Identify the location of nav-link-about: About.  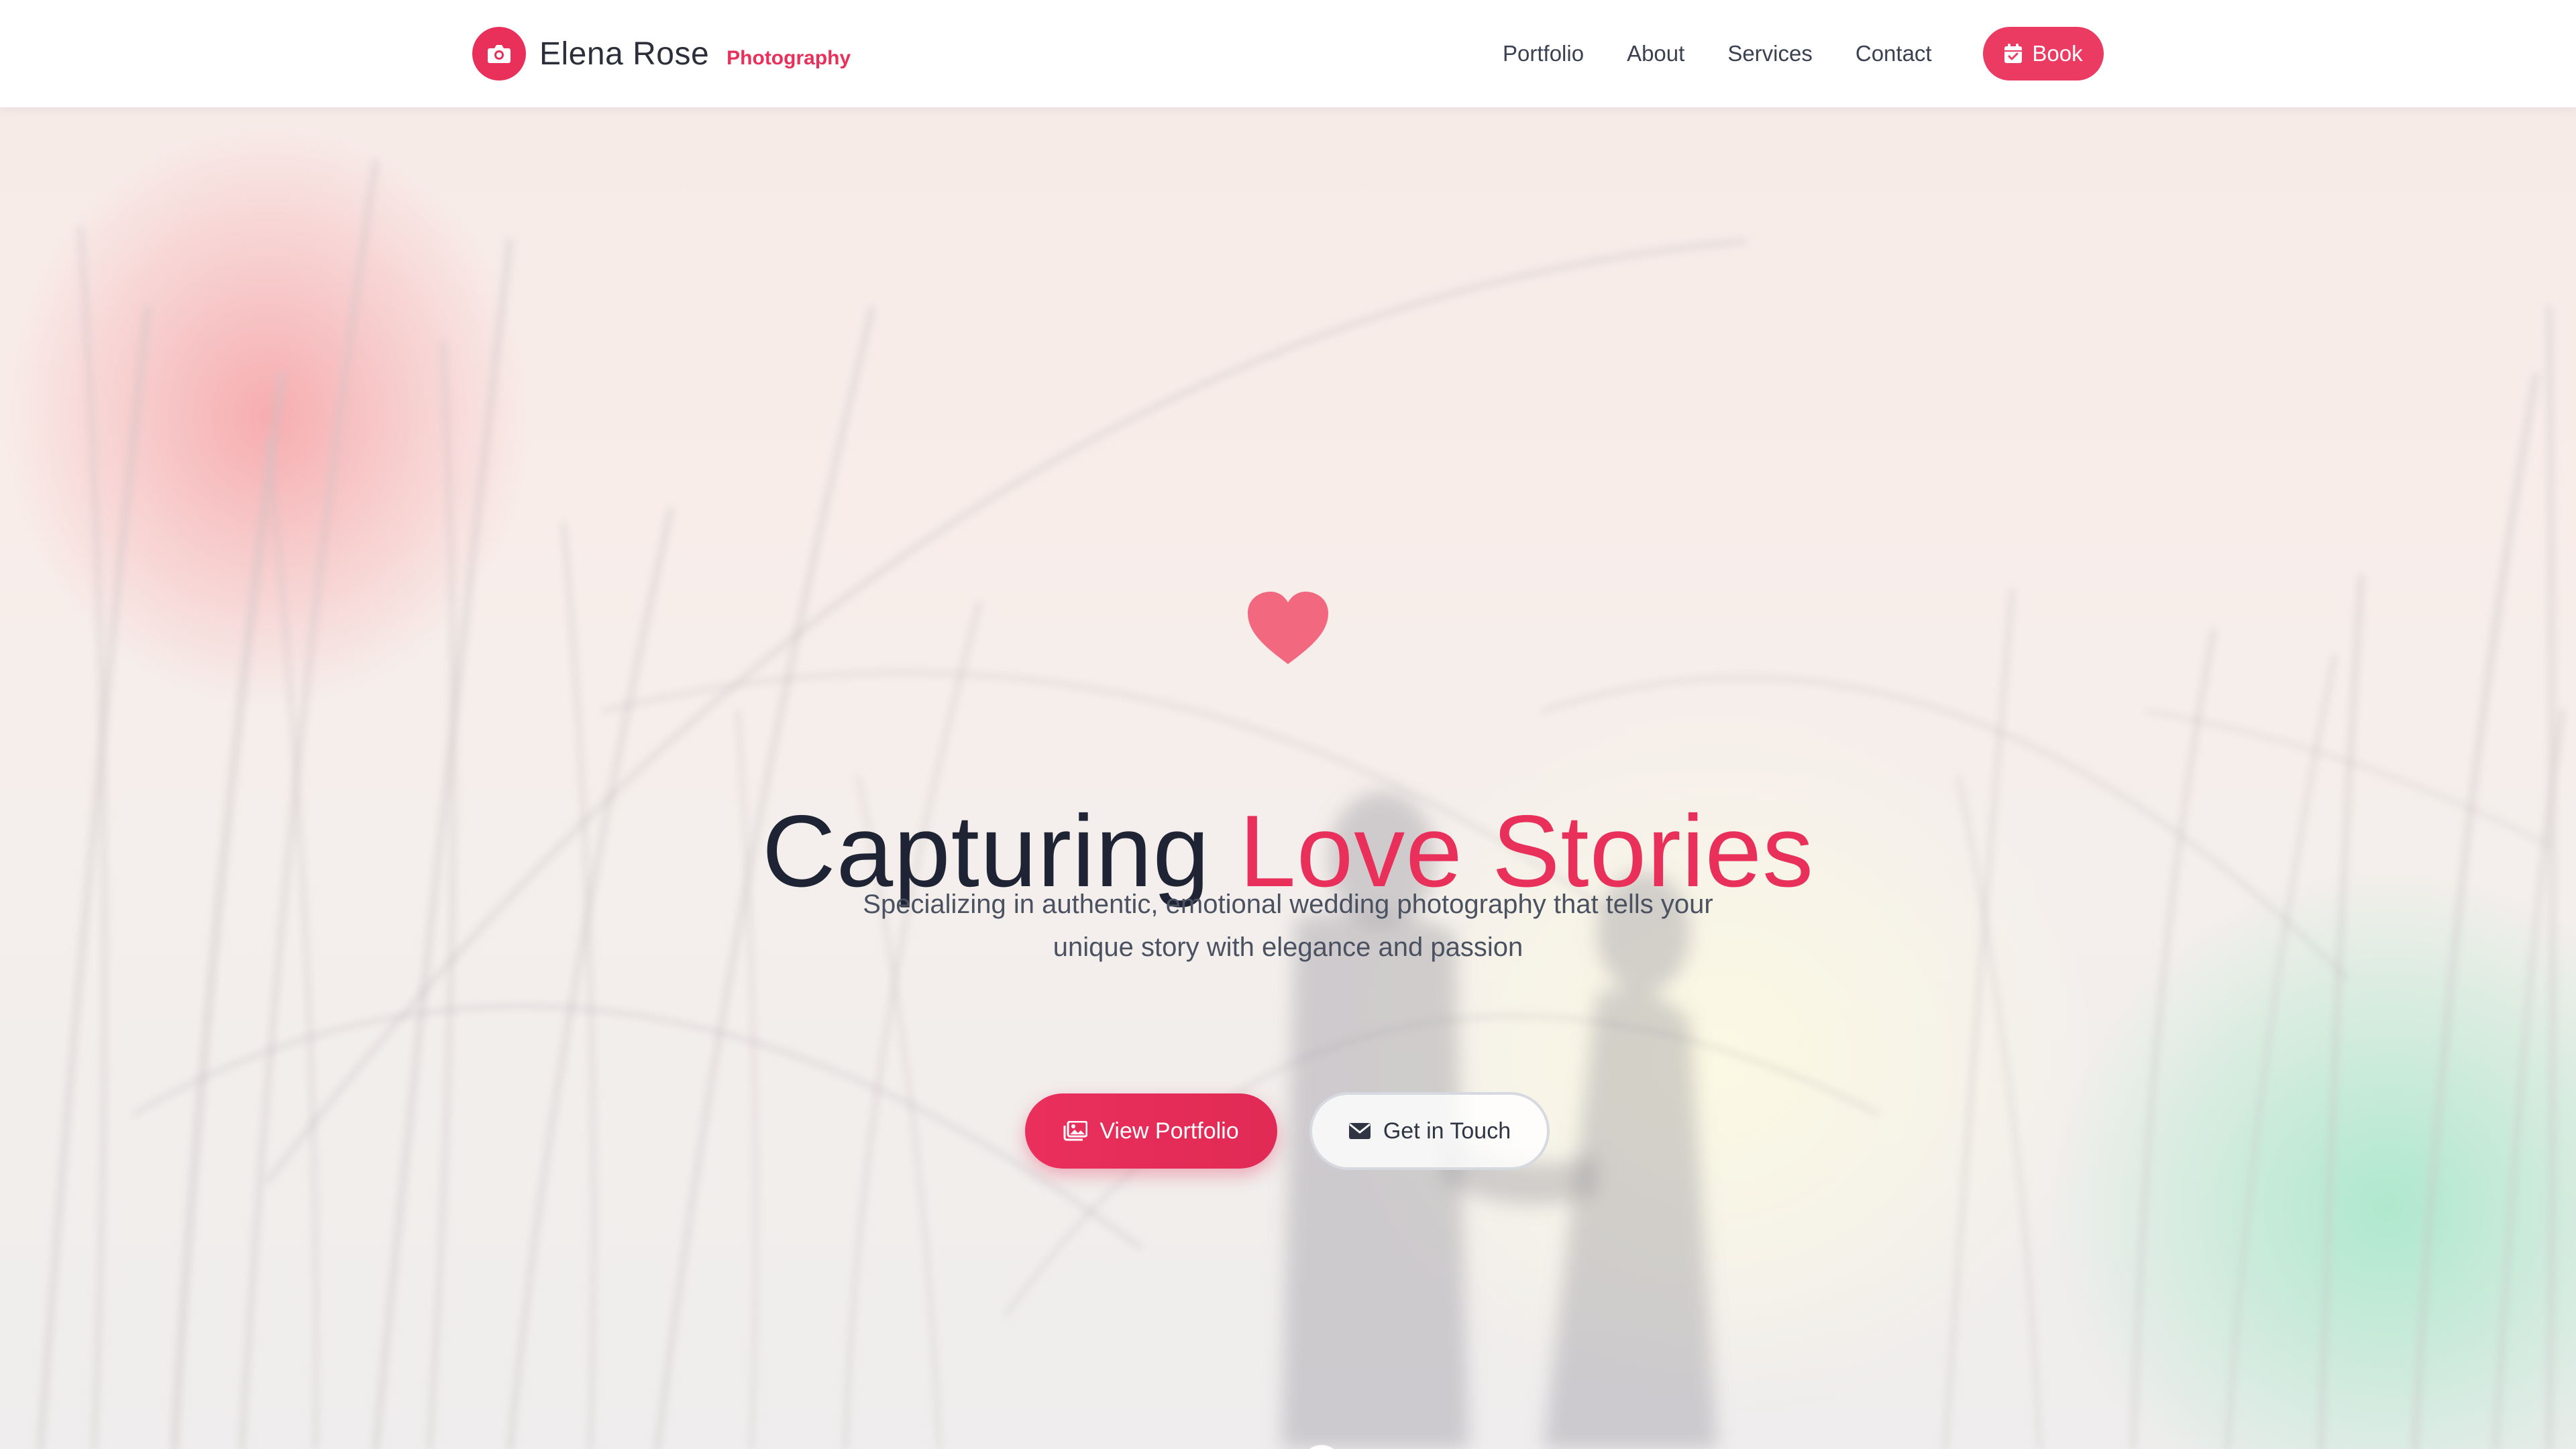
(1655, 53).